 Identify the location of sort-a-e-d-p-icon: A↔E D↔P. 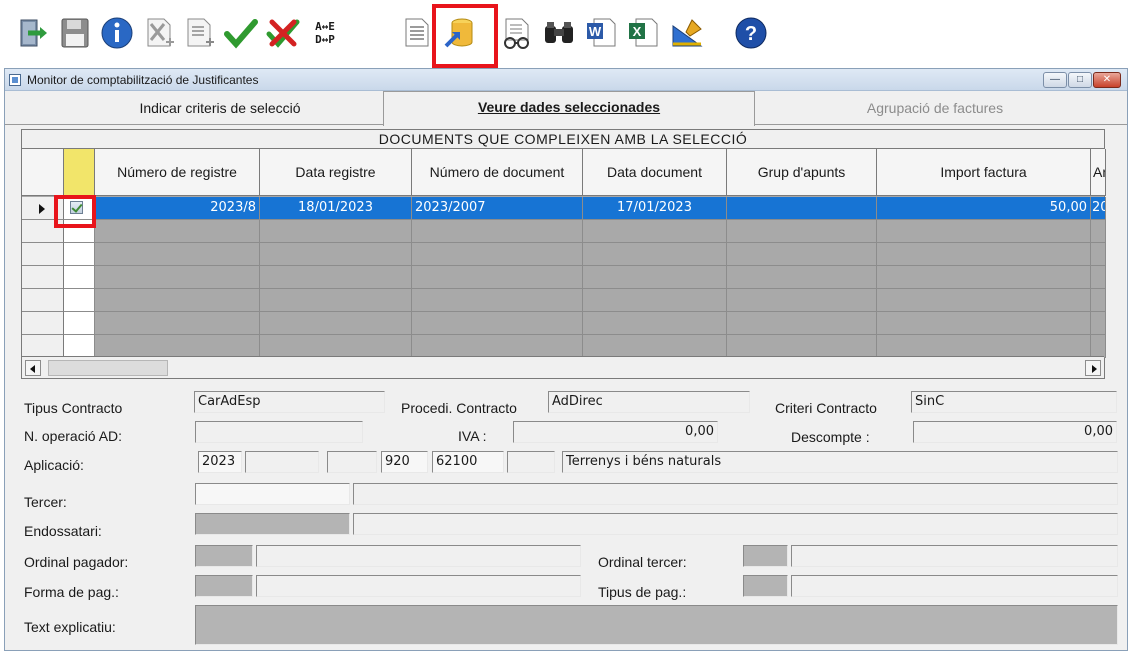
(325, 33).